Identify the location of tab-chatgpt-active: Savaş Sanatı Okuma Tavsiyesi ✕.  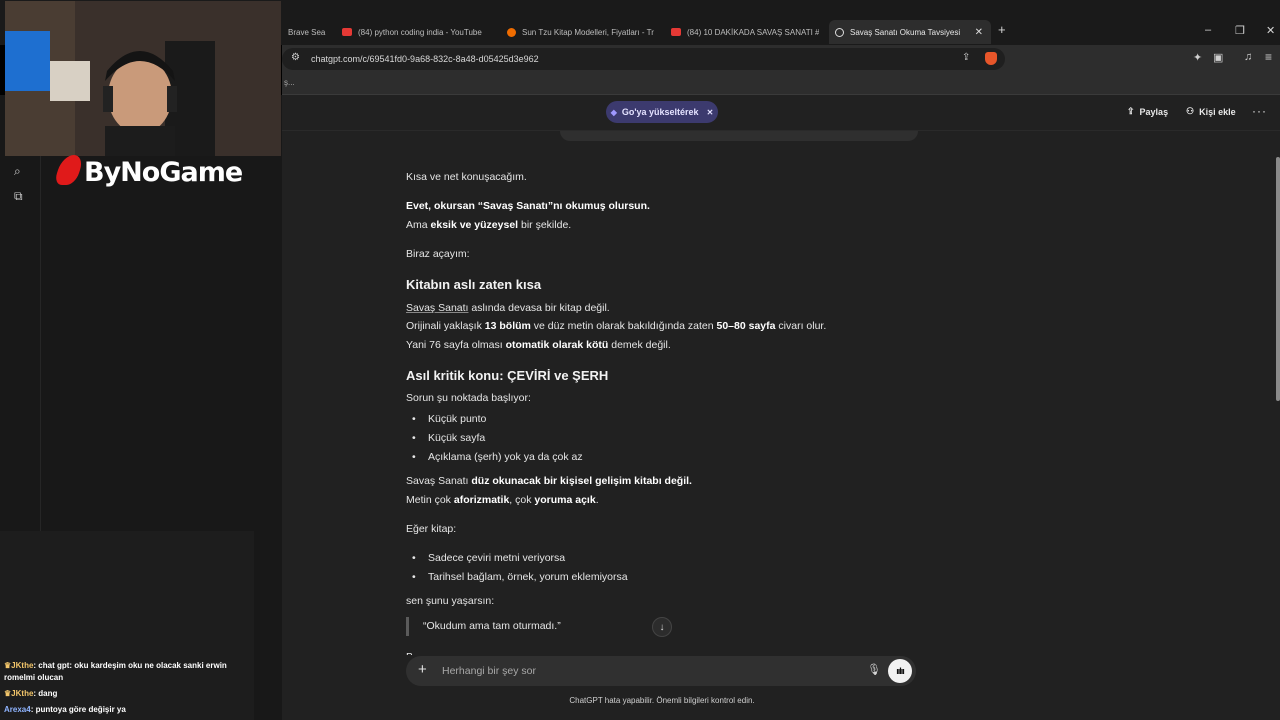
(910, 32).